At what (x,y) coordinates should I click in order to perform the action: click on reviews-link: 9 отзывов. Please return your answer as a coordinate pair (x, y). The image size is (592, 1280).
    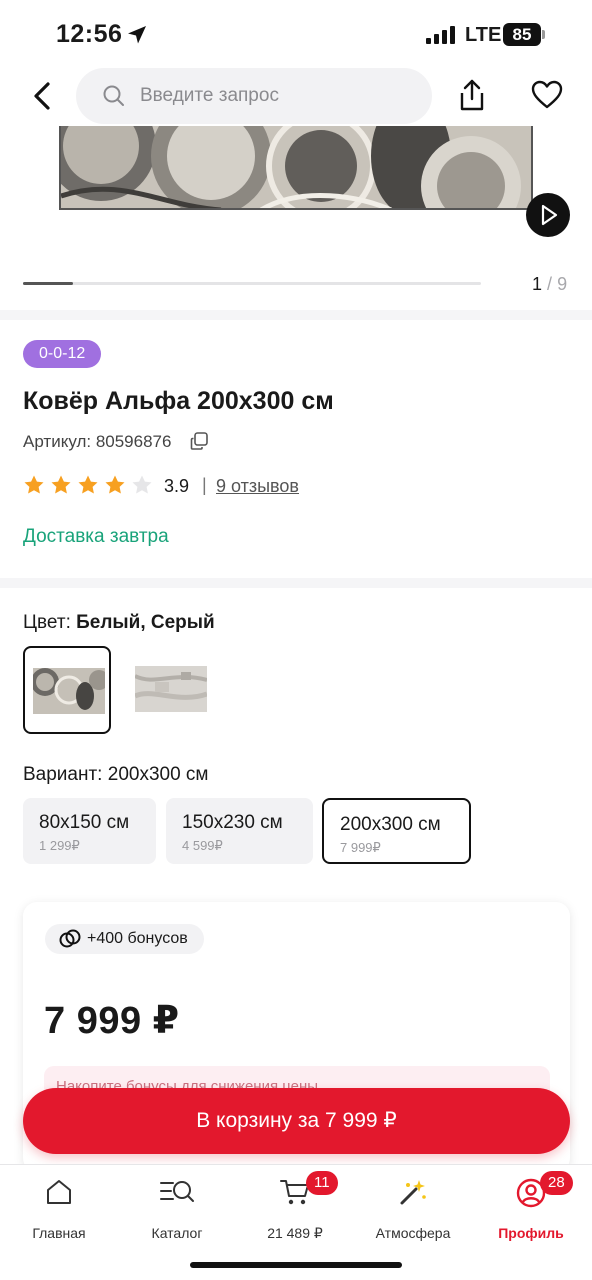
    Looking at the image, I should click on (257, 486).